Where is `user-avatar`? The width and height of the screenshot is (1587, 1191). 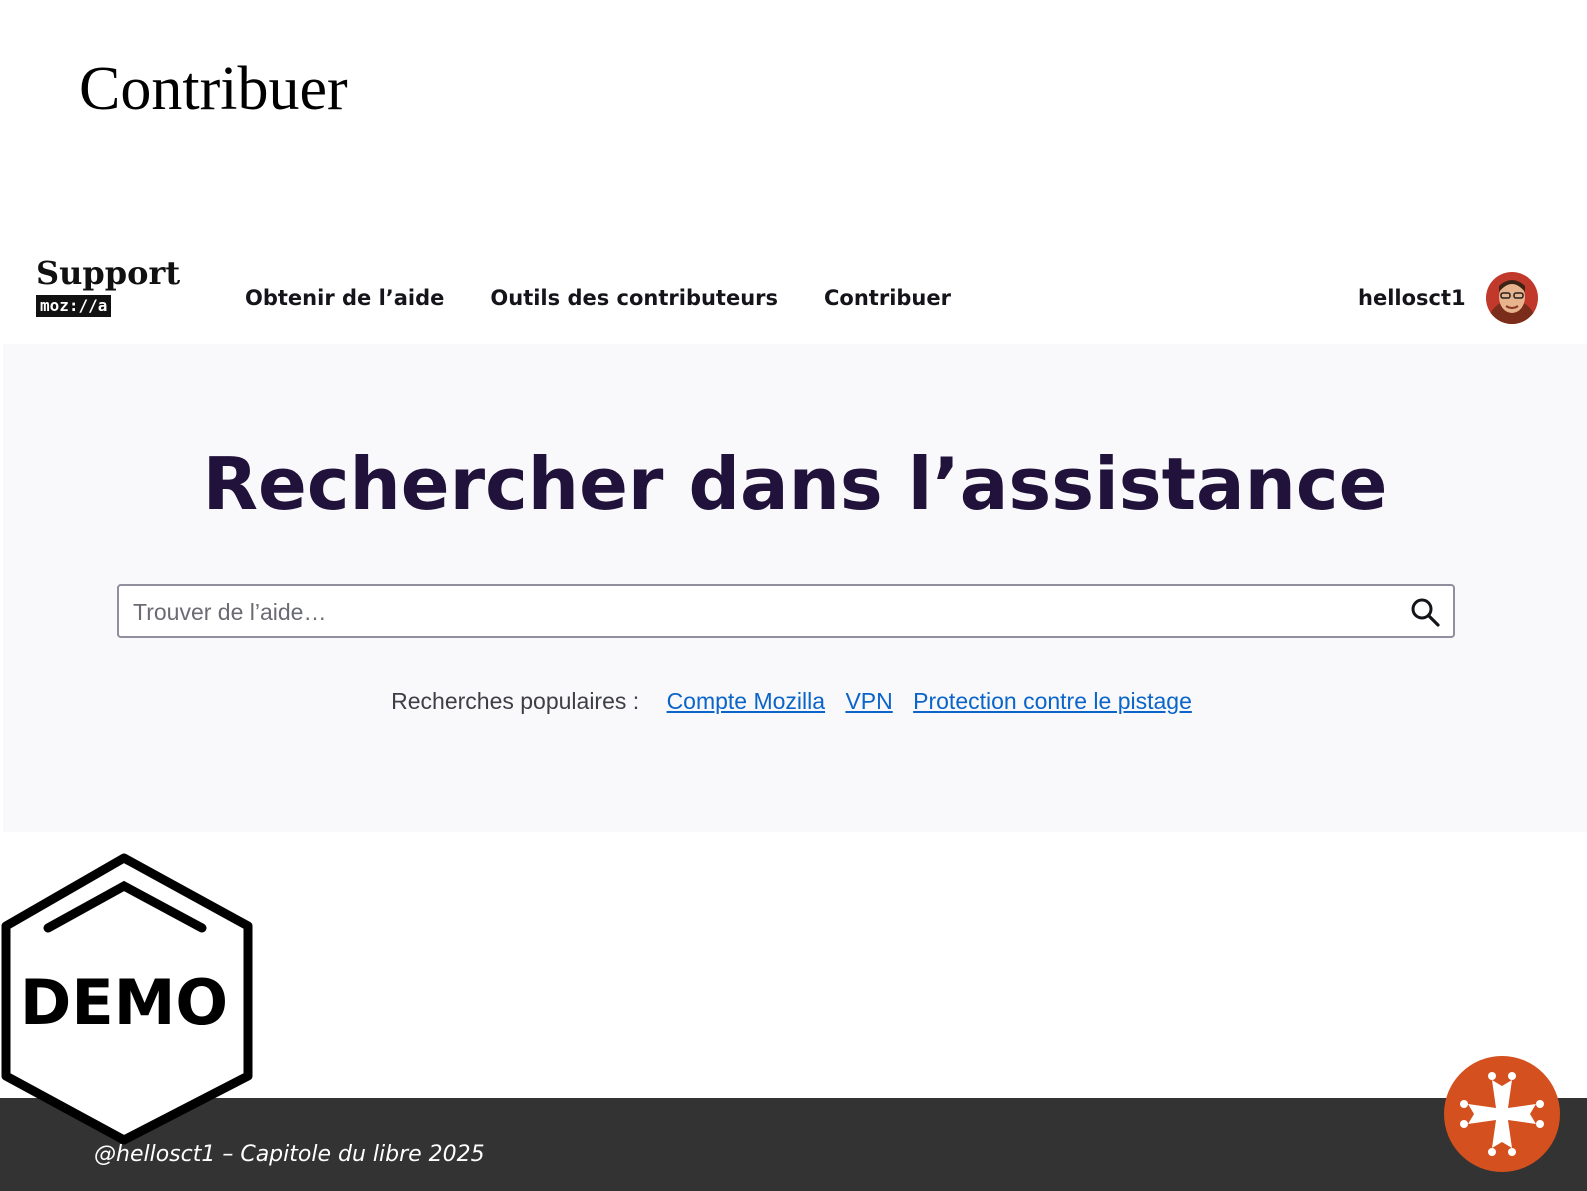 user-avatar is located at coordinates (1512, 298).